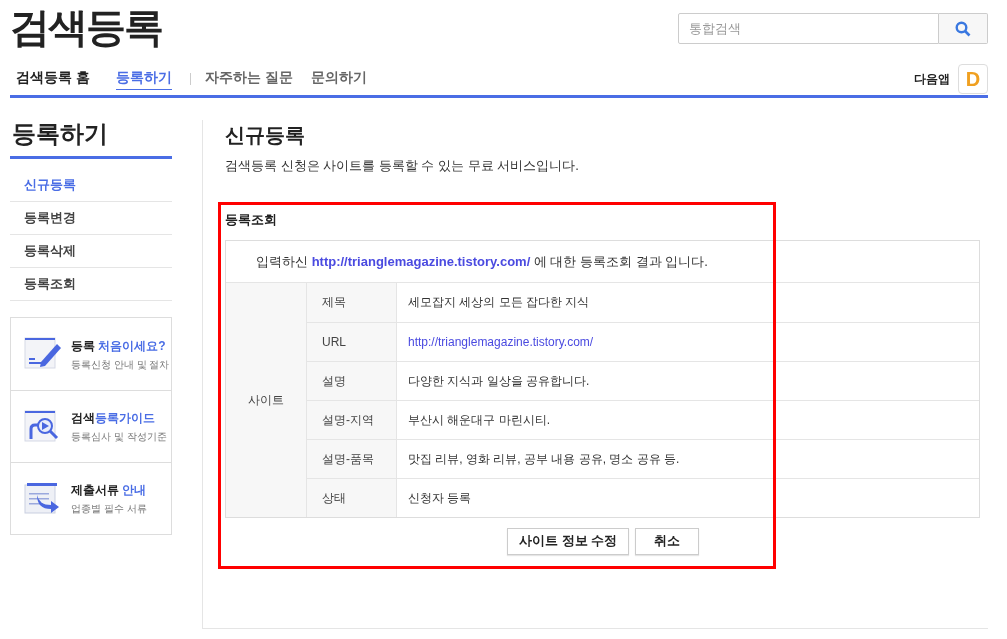 Image resolution: width=1007 pixels, height=639 pixels. I want to click on edit-site-button: 사이트 정보 수정, so click(568, 541).